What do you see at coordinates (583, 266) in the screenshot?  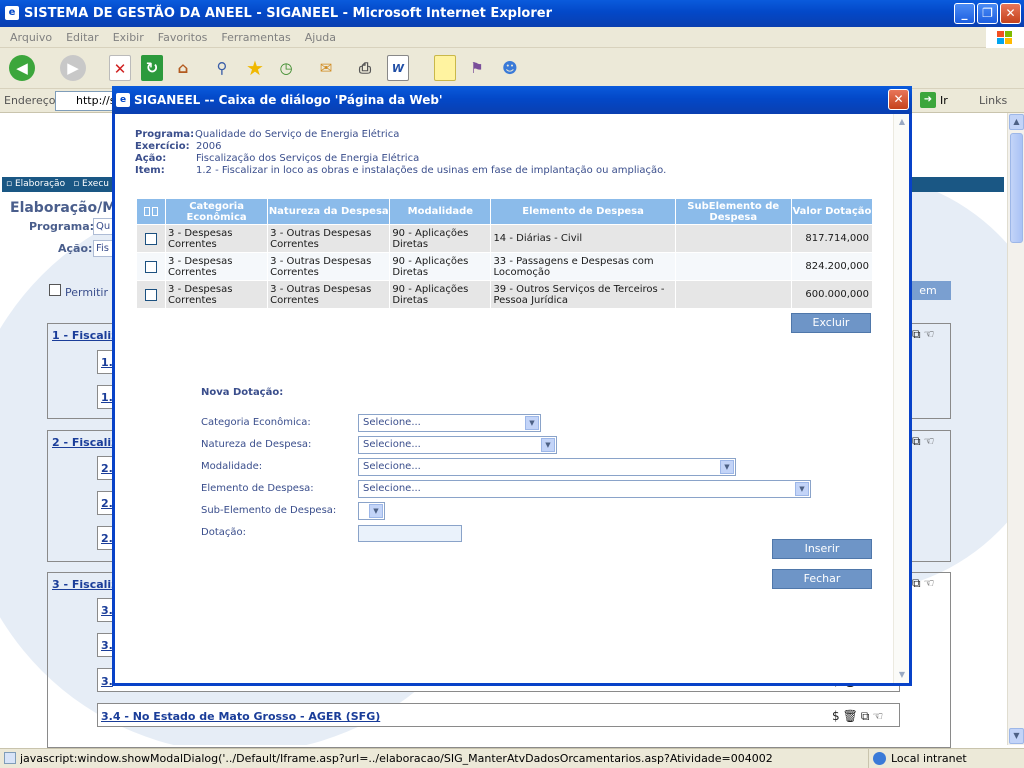 I see `cell-elemento: 33 - Passagens e Despesas com Locomoção` at bounding box center [583, 266].